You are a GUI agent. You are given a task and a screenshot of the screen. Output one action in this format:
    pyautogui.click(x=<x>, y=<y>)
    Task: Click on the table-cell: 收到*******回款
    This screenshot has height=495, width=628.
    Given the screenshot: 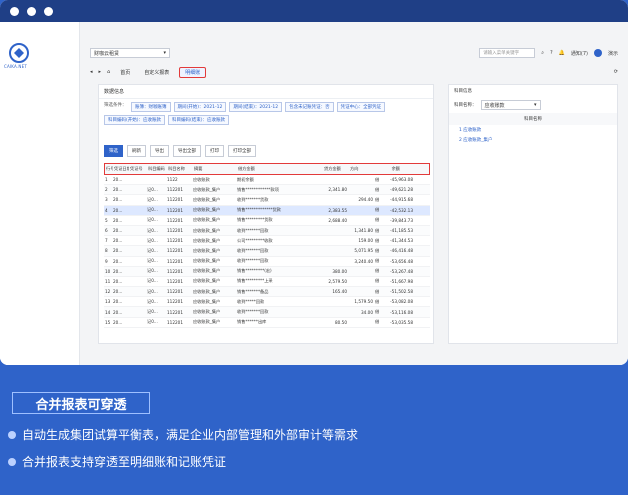 What is the action you would take?
    pyautogui.click(x=253, y=230)
    